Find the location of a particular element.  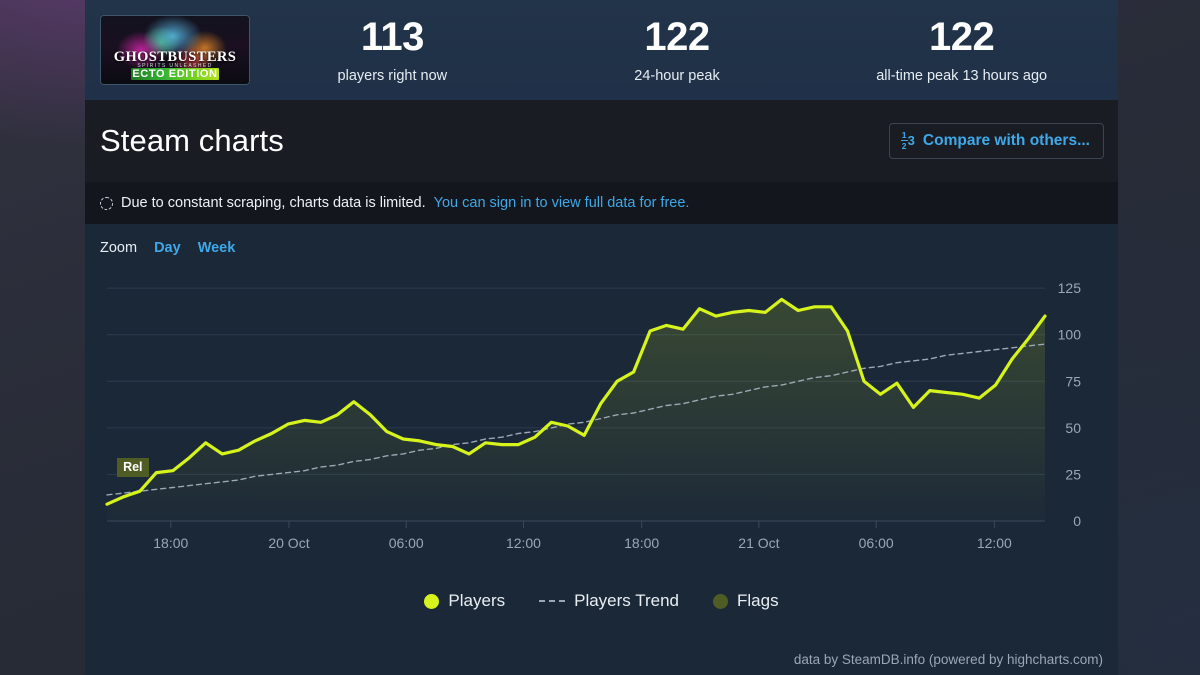

x-axis-tick-label: 20 Oct is located at coordinates (288, 543).